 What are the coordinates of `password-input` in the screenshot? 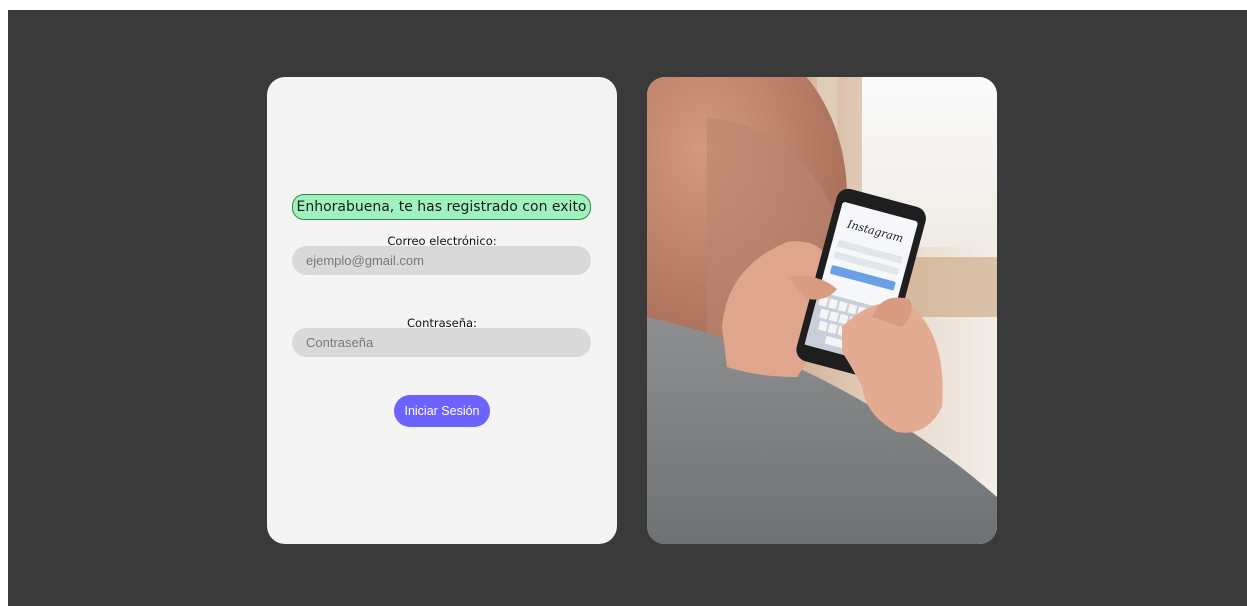 It's located at (441, 342).